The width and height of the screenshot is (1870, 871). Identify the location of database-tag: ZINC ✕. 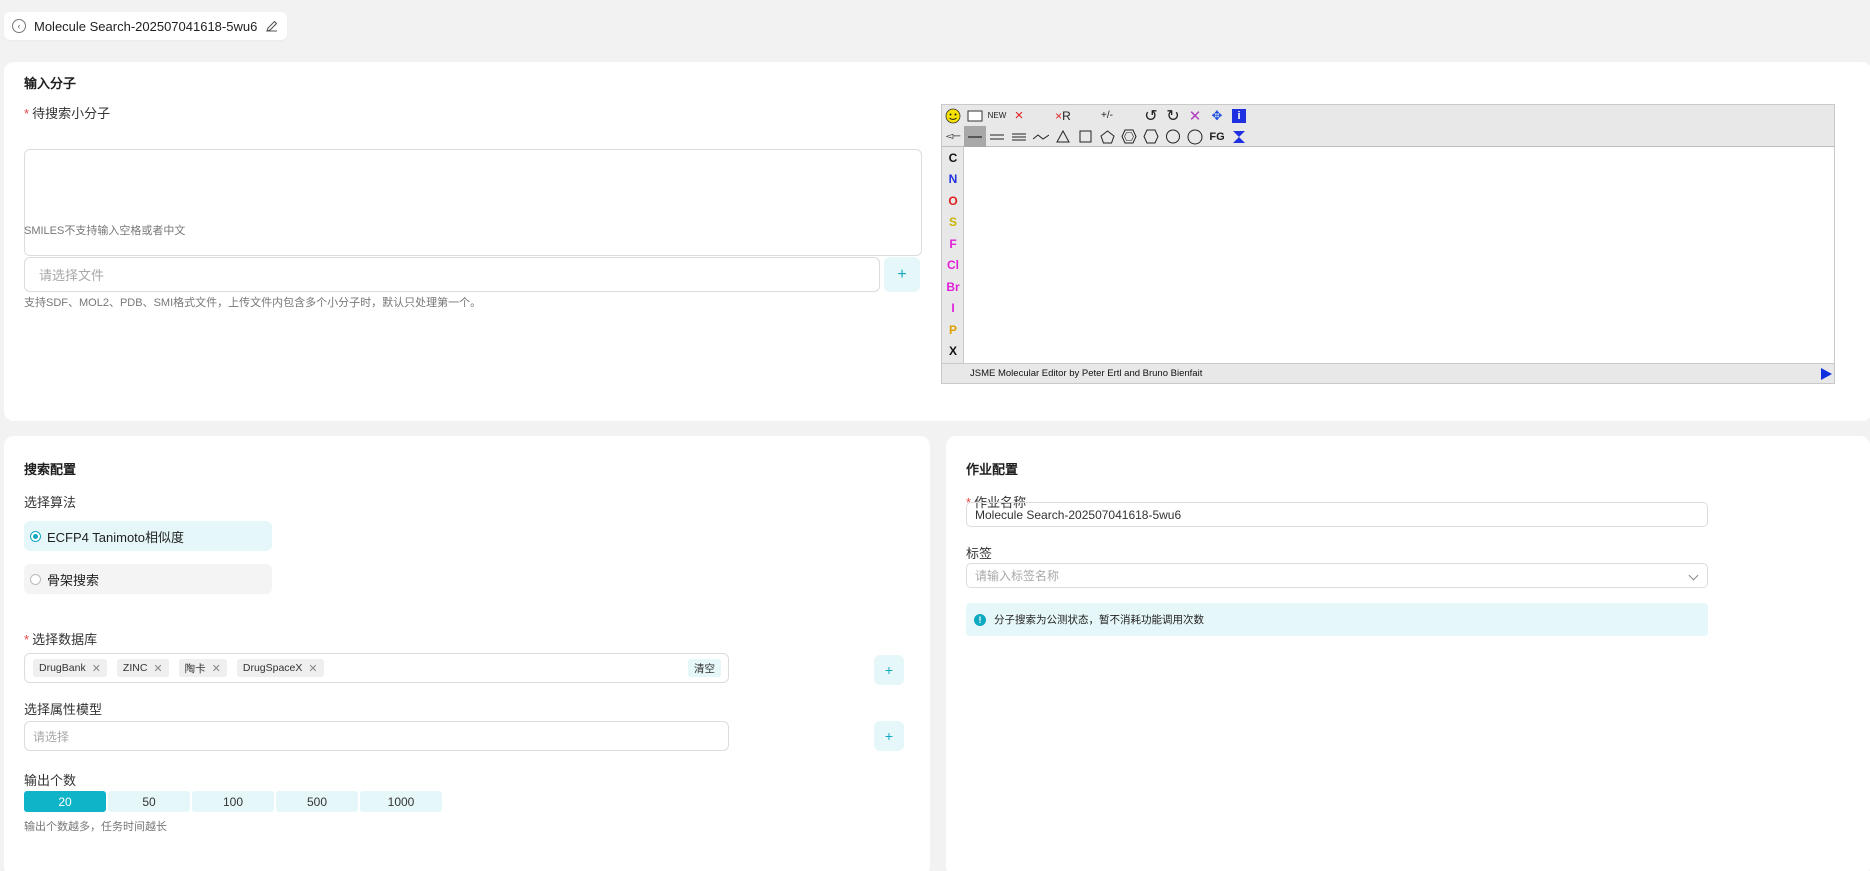
(142, 668).